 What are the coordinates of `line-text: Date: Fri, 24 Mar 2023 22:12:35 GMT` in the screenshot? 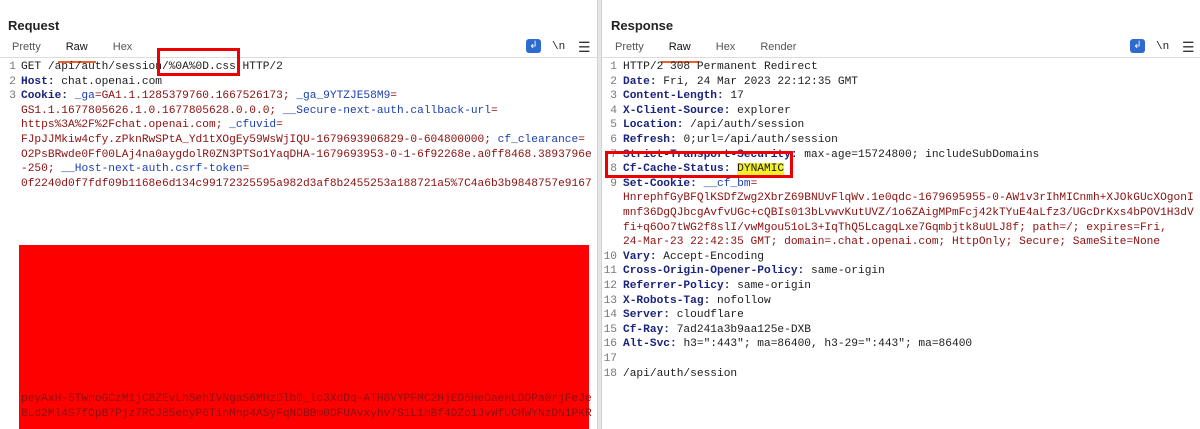 It's located at (740, 82).